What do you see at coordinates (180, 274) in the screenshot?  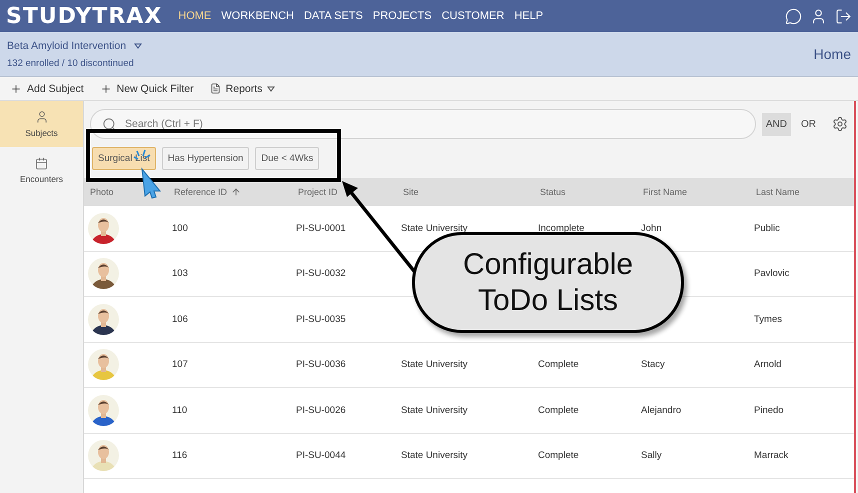 I see `table-cell-text: 103` at bounding box center [180, 274].